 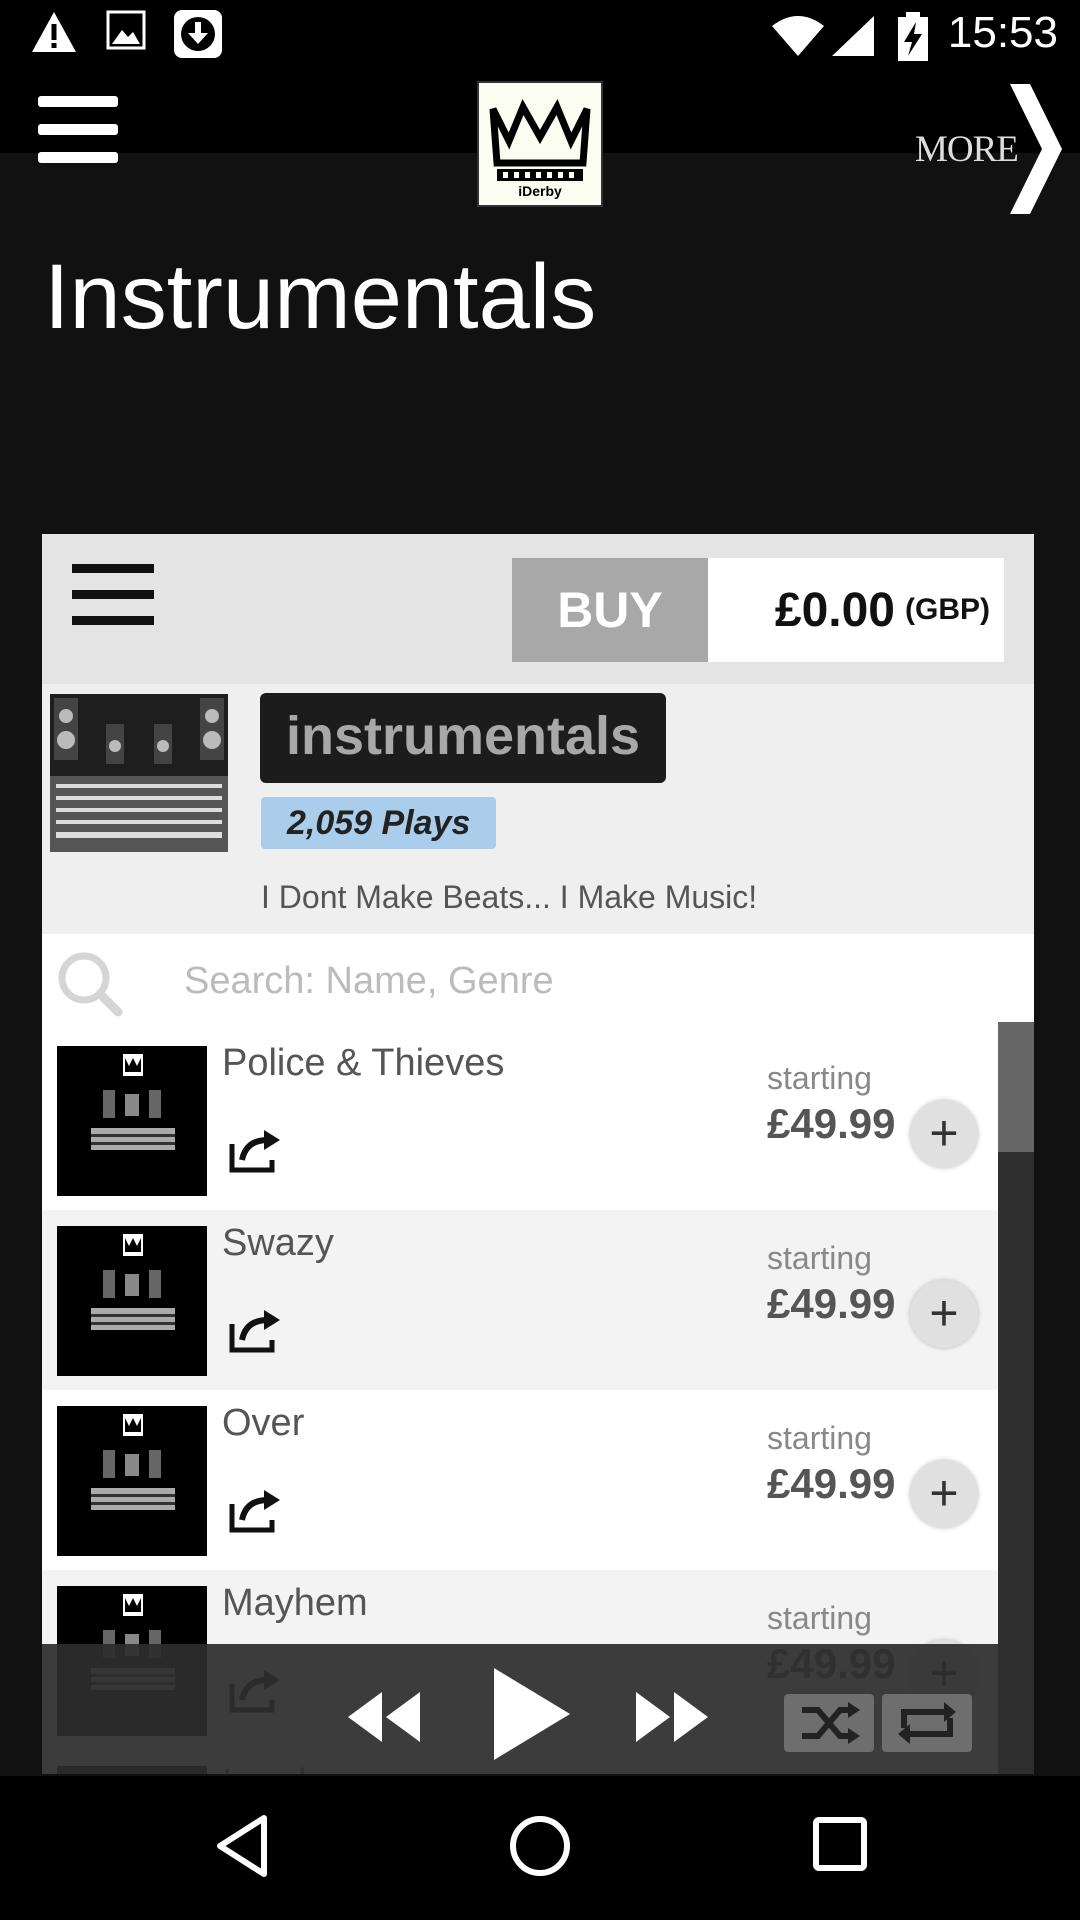 What do you see at coordinates (853, 36) in the screenshot?
I see `signal-icon` at bounding box center [853, 36].